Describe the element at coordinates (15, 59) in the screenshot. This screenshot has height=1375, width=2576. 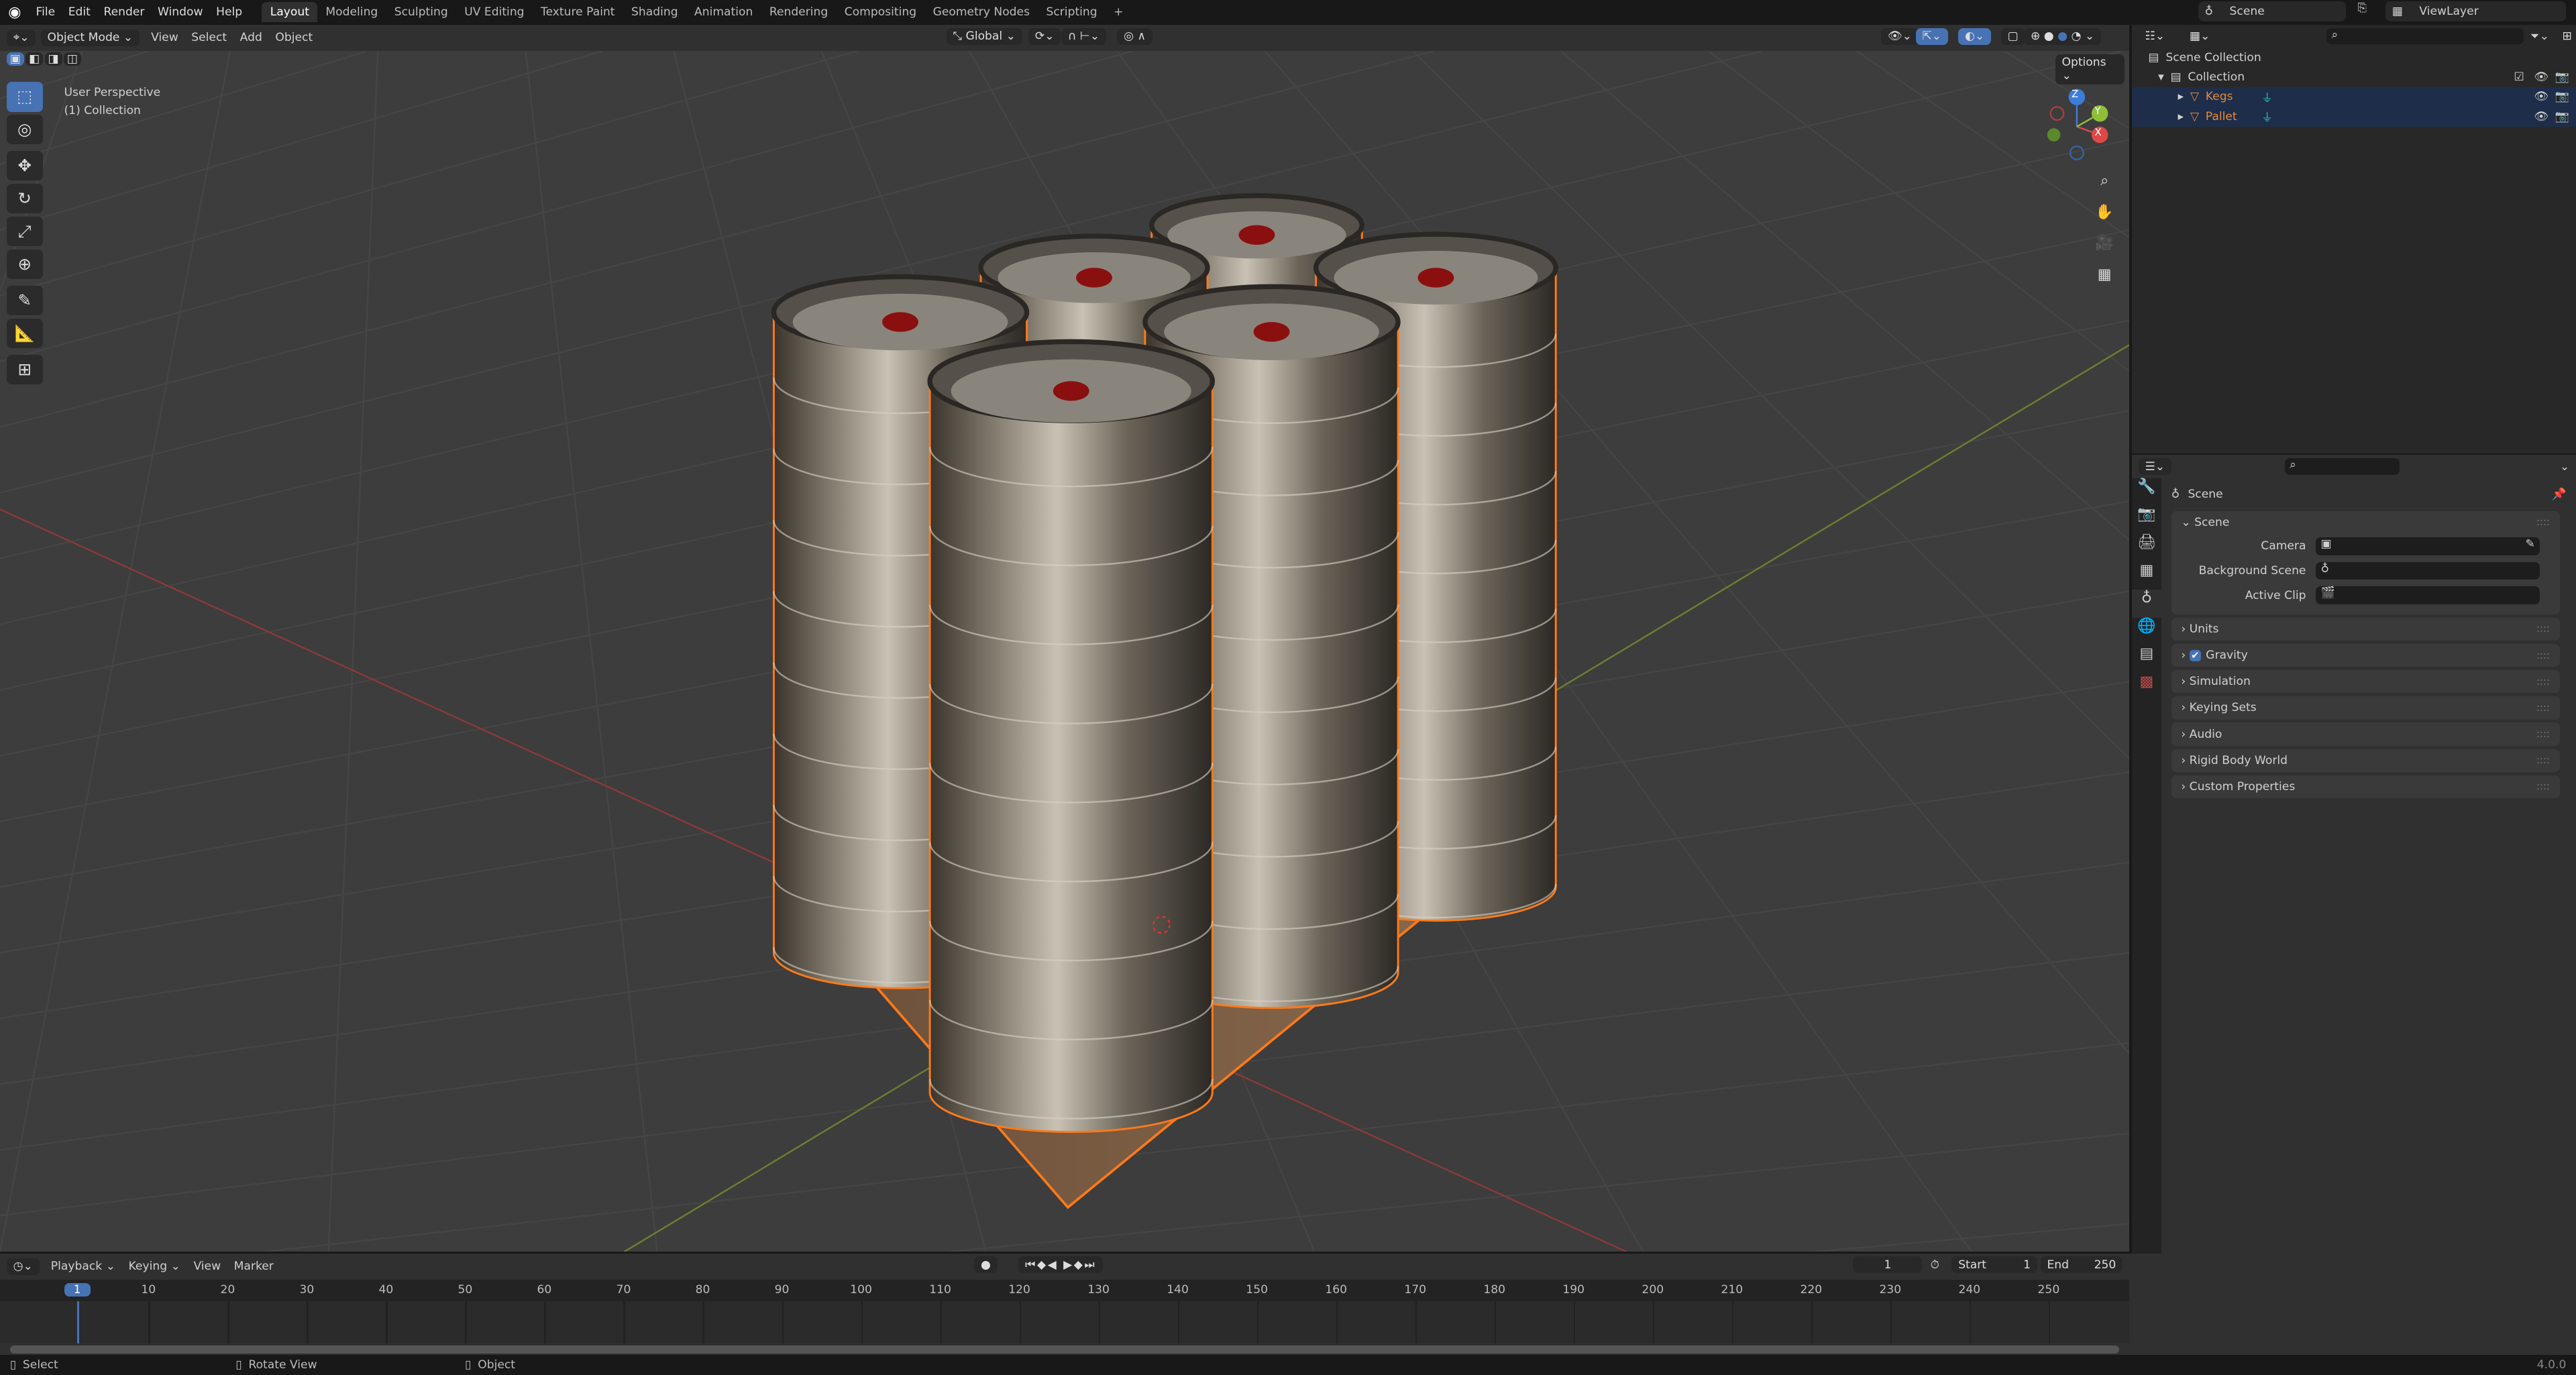
I see `select-new-icon: ▣` at that location.